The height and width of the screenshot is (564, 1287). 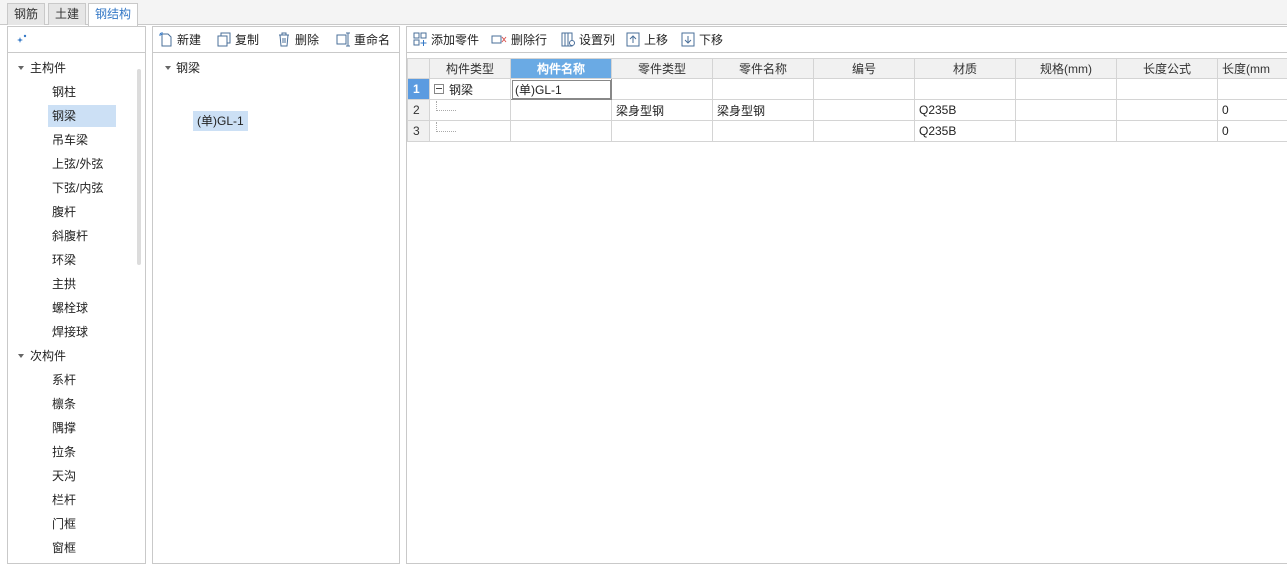 I want to click on category-item: 主拱, so click(x=64, y=284).